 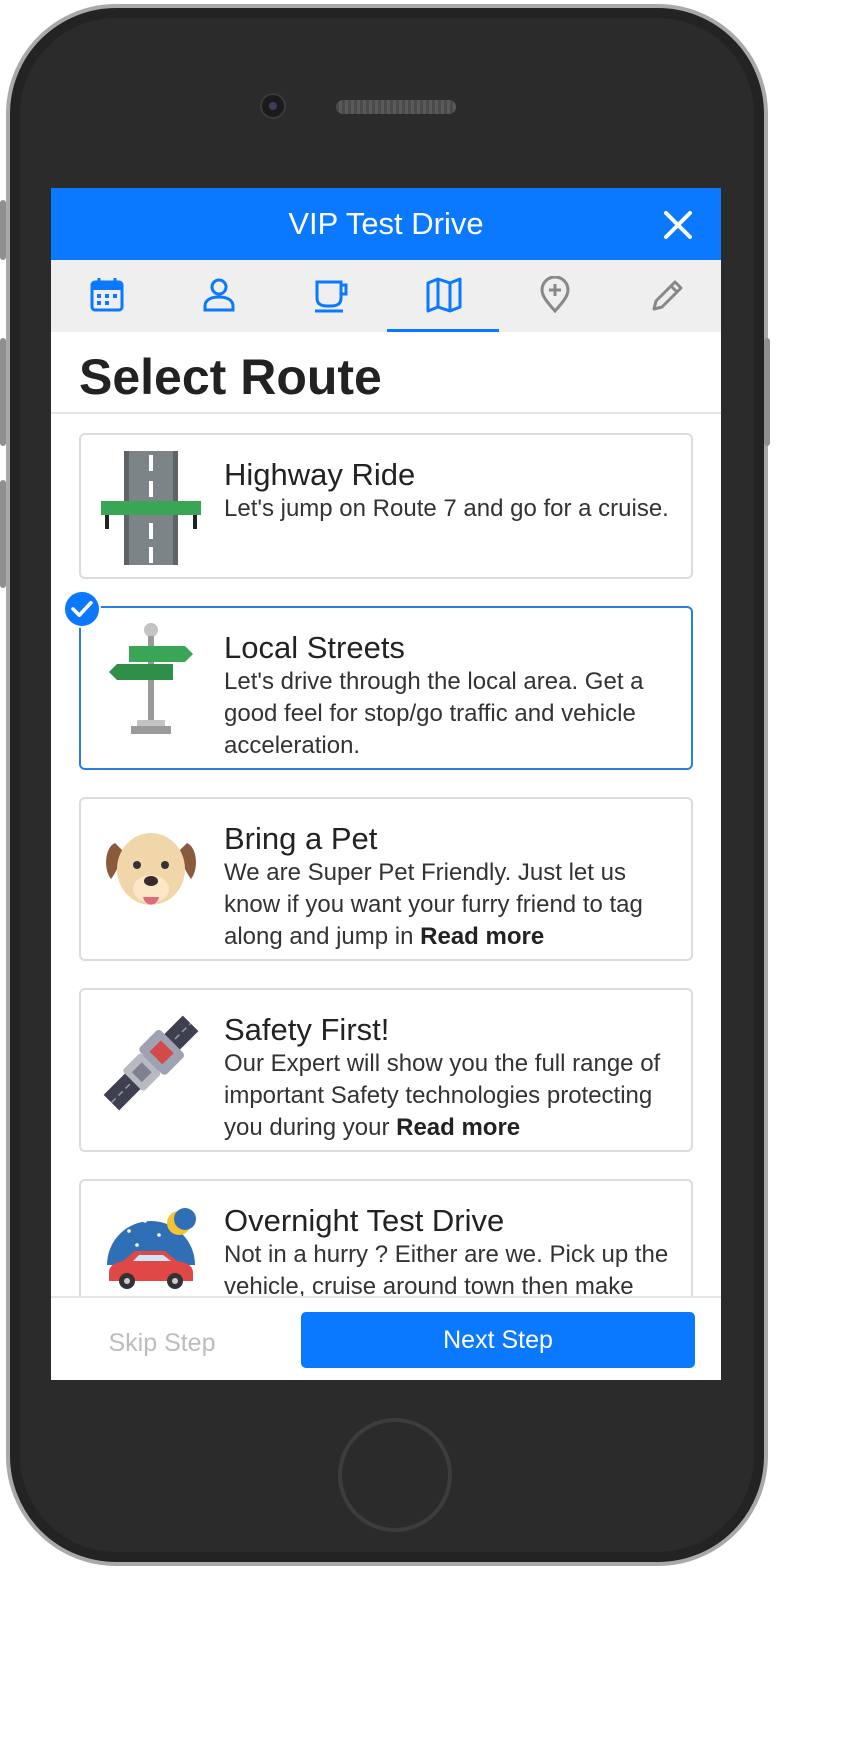 I want to click on front-camera, so click(x=273, y=106).